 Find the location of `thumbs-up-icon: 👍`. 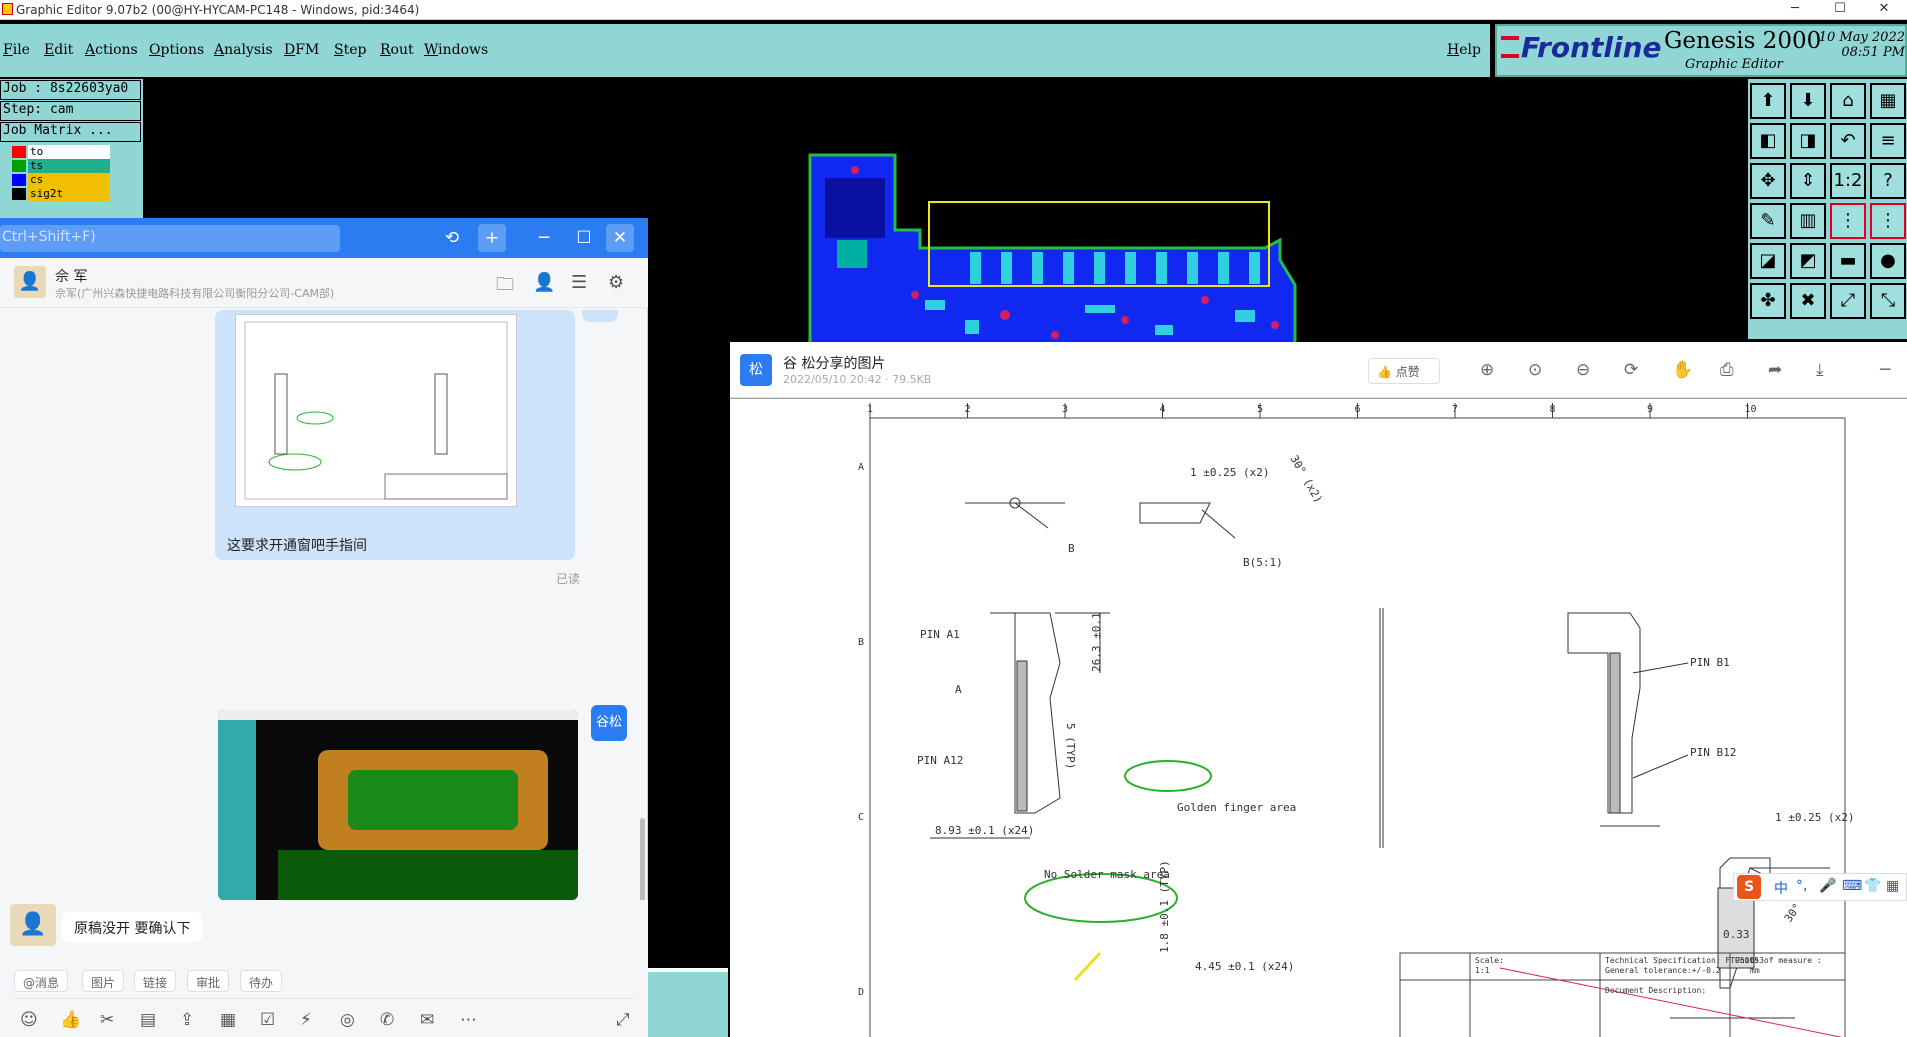

thumbs-up-icon: 👍 is located at coordinates (70, 1020).